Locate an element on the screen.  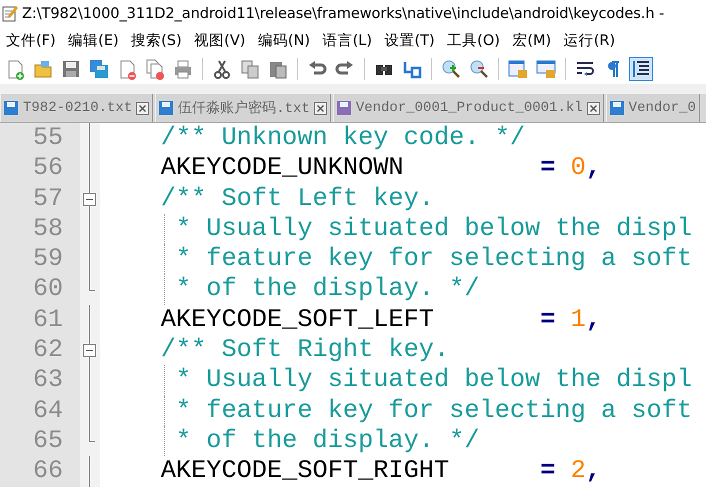
line-number: 66 is located at coordinates (48, 471).